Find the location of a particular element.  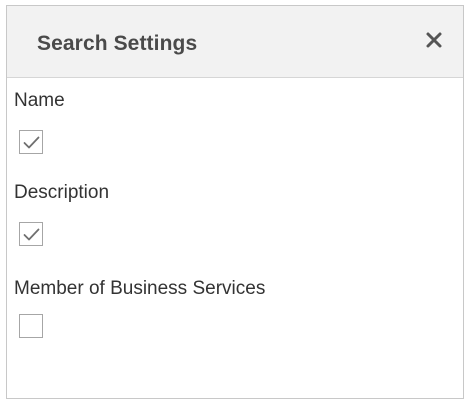

option-label: Description is located at coordinates (62, 192).